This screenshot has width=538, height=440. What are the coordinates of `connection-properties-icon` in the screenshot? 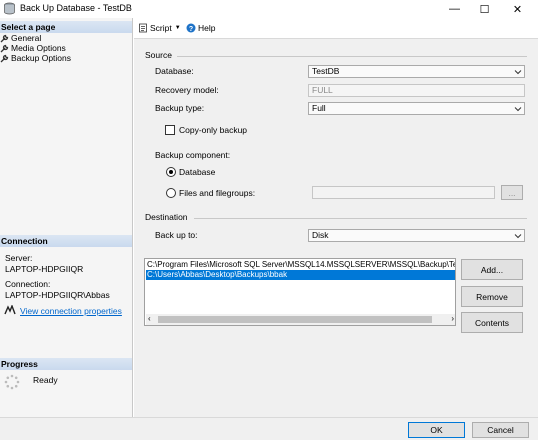 It's located at (10, 310).